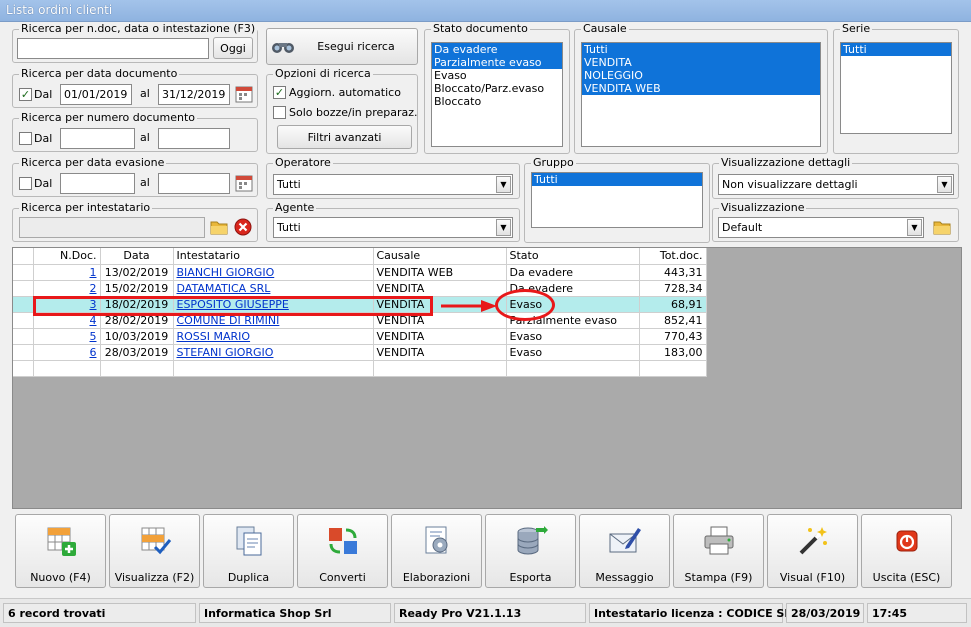  What do you see at coordinates (701, 88) in the screenshot?
I see `causale-item: VENDITA WEB` at bounding box center [701, 88].